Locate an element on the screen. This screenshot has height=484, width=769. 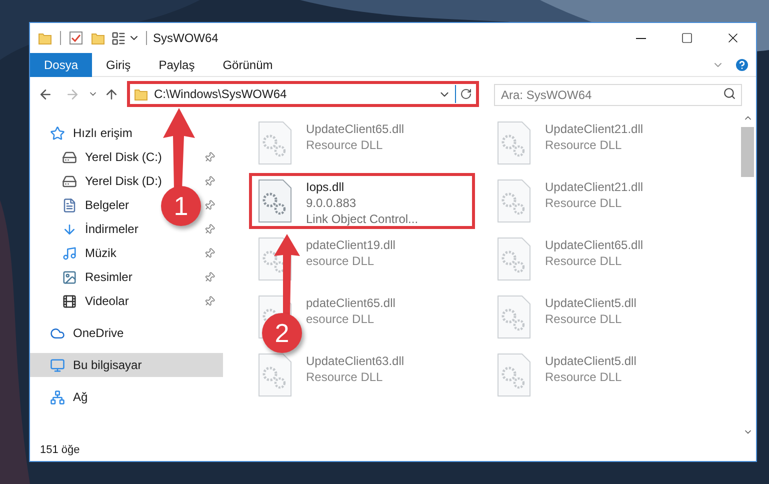
file-name: UpdateClient63.dll is located at coordinates (355, 361).